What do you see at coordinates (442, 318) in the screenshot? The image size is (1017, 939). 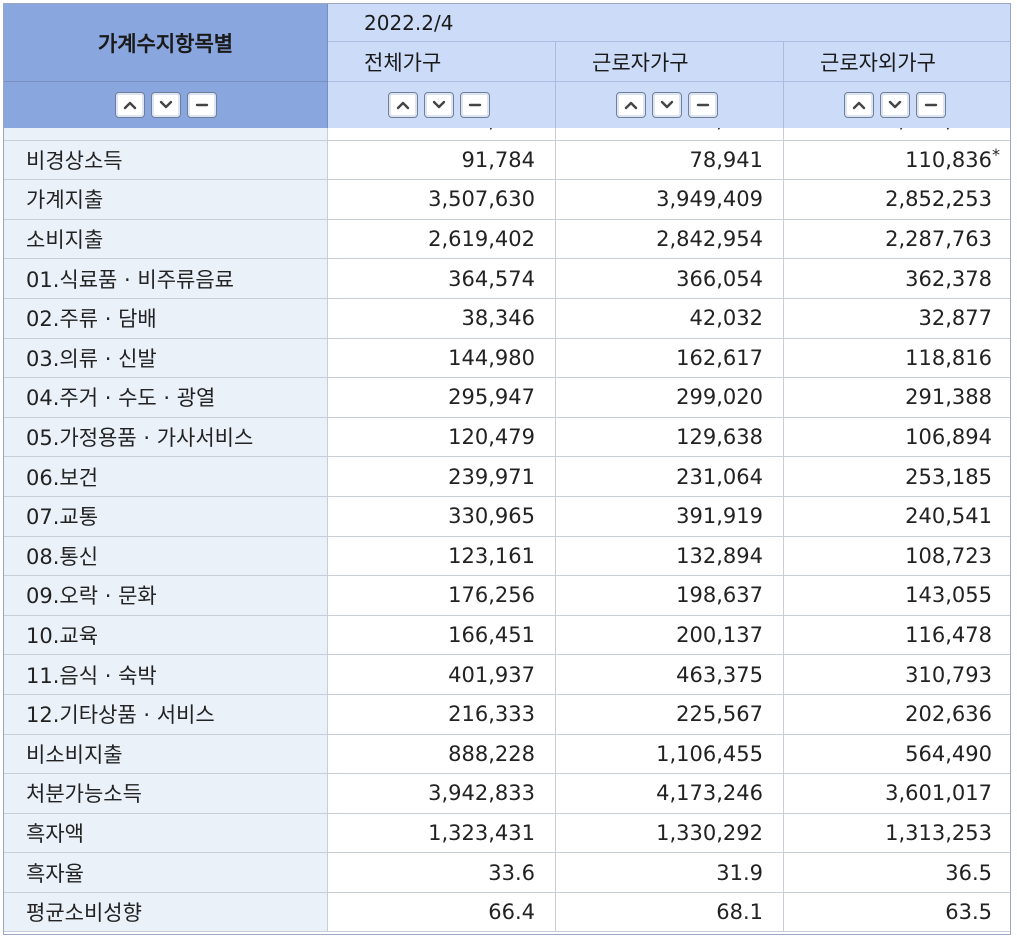 I see `cell: 38,346` at bounding box center [442, 318].